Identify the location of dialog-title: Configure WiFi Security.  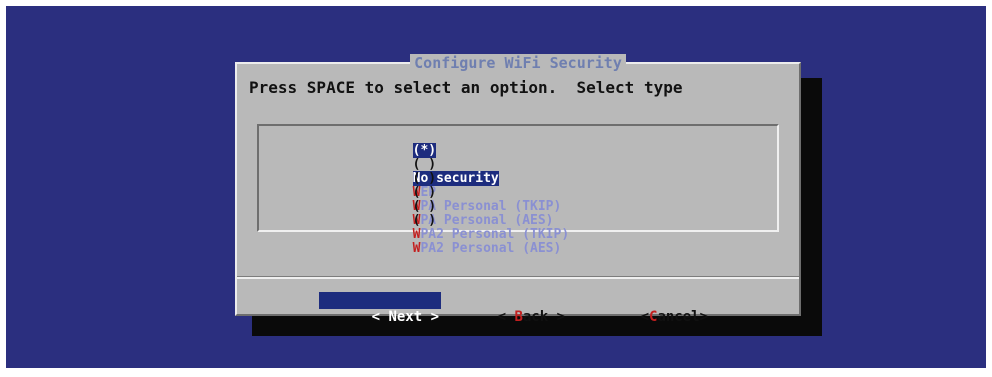
(518, 63).